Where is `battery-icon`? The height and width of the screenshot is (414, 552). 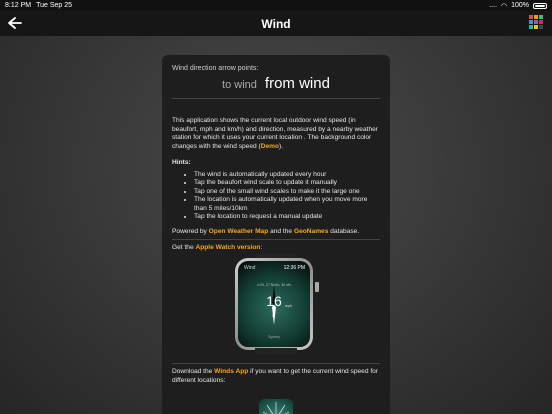
battery-icon is located at coordinates (540, 5).